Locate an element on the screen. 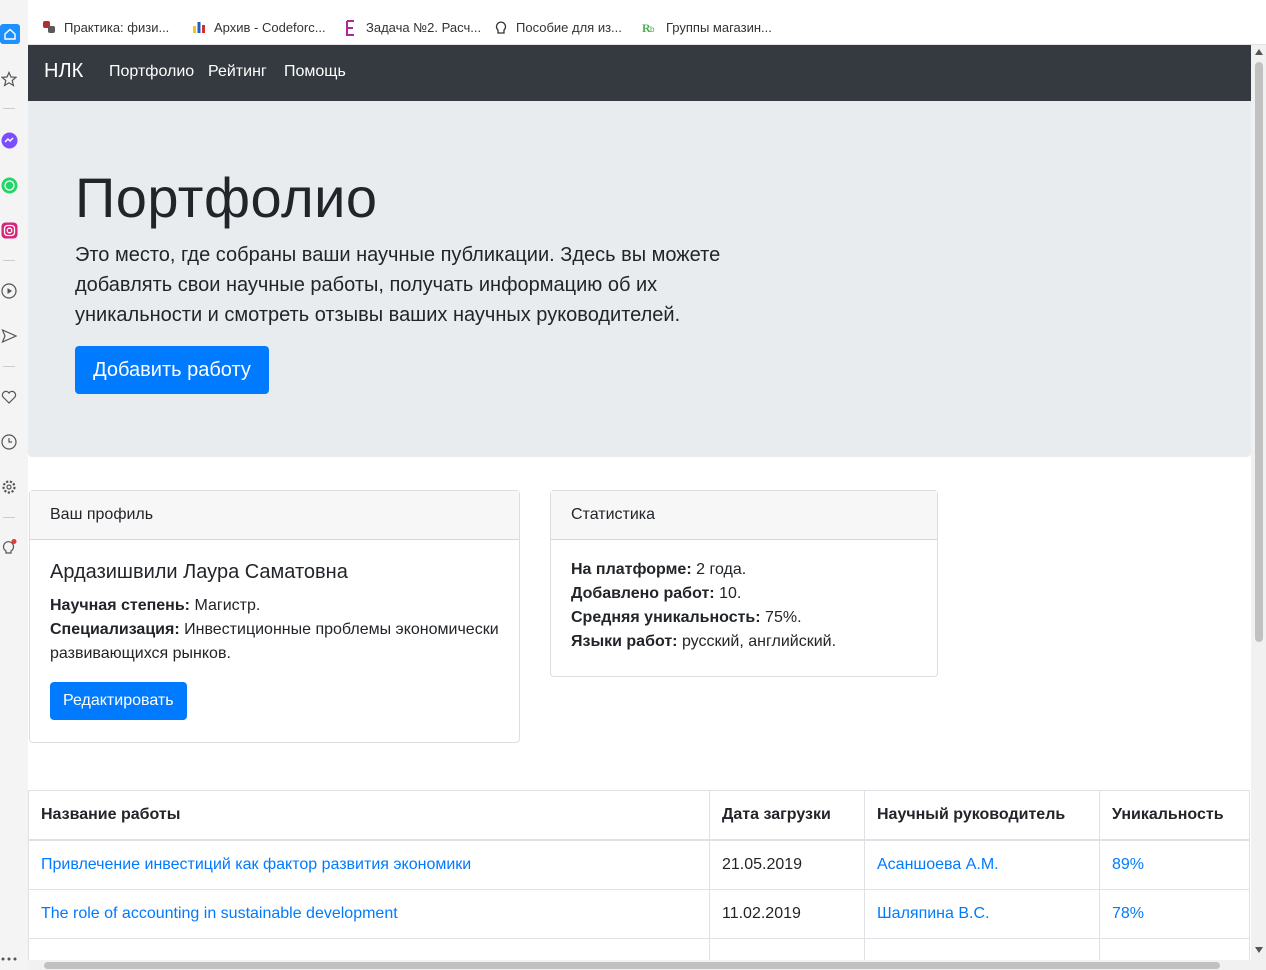 The width and height of the screenshot is (1266, 970). horizontal-scrollbar-thumb is located at coordinates (632, 965).